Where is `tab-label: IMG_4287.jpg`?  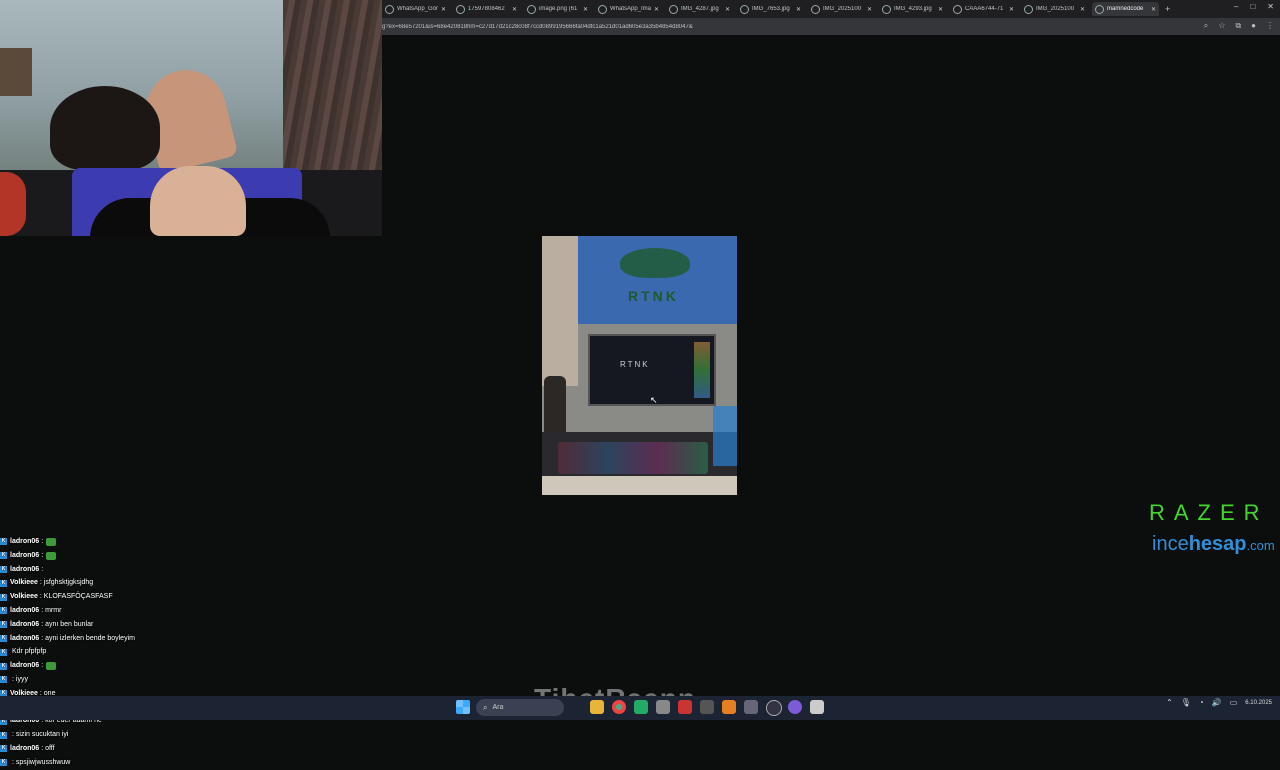 tab-label: IMG_4287.jpg is located at coordinates (700, 9).